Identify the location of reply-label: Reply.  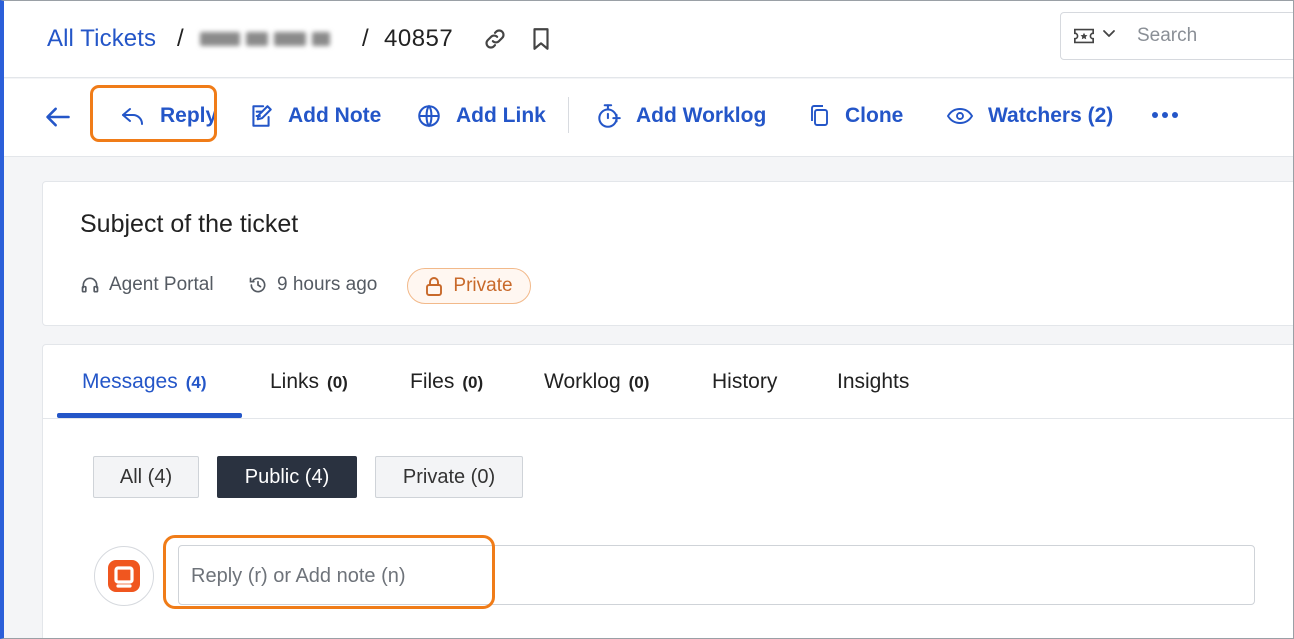
(189, 115).